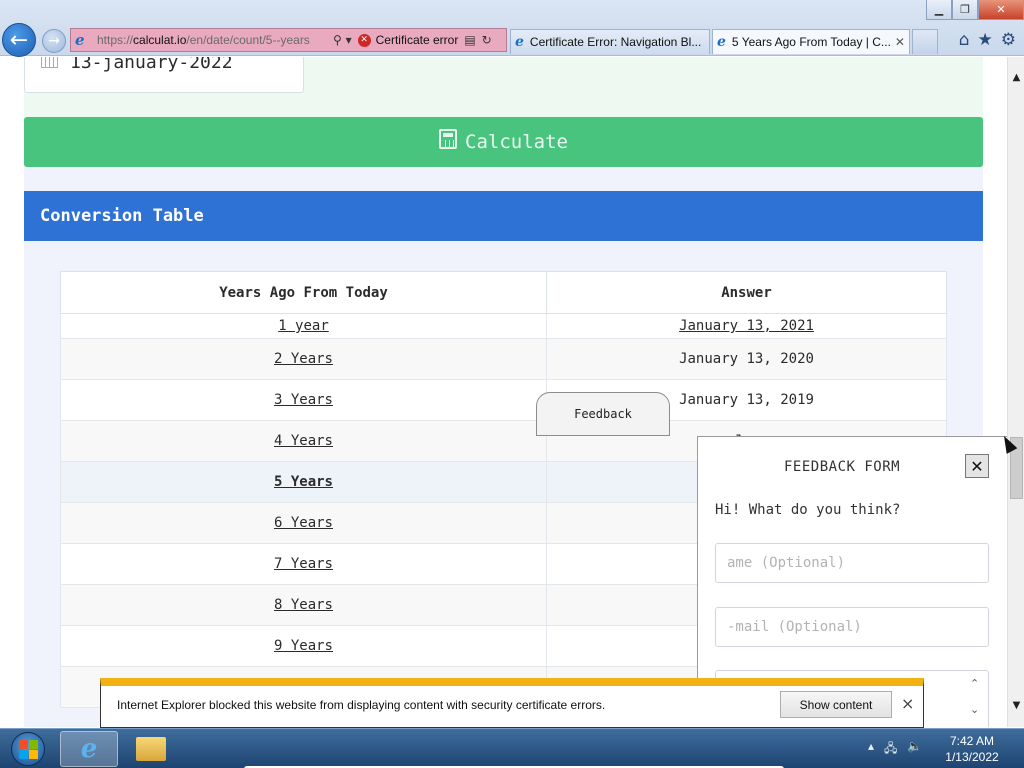 The image size is (1024, 768). Describe the element at coordinates (1008, 40) in the screenshot. I see `gear-icon: ⚙` at that location.